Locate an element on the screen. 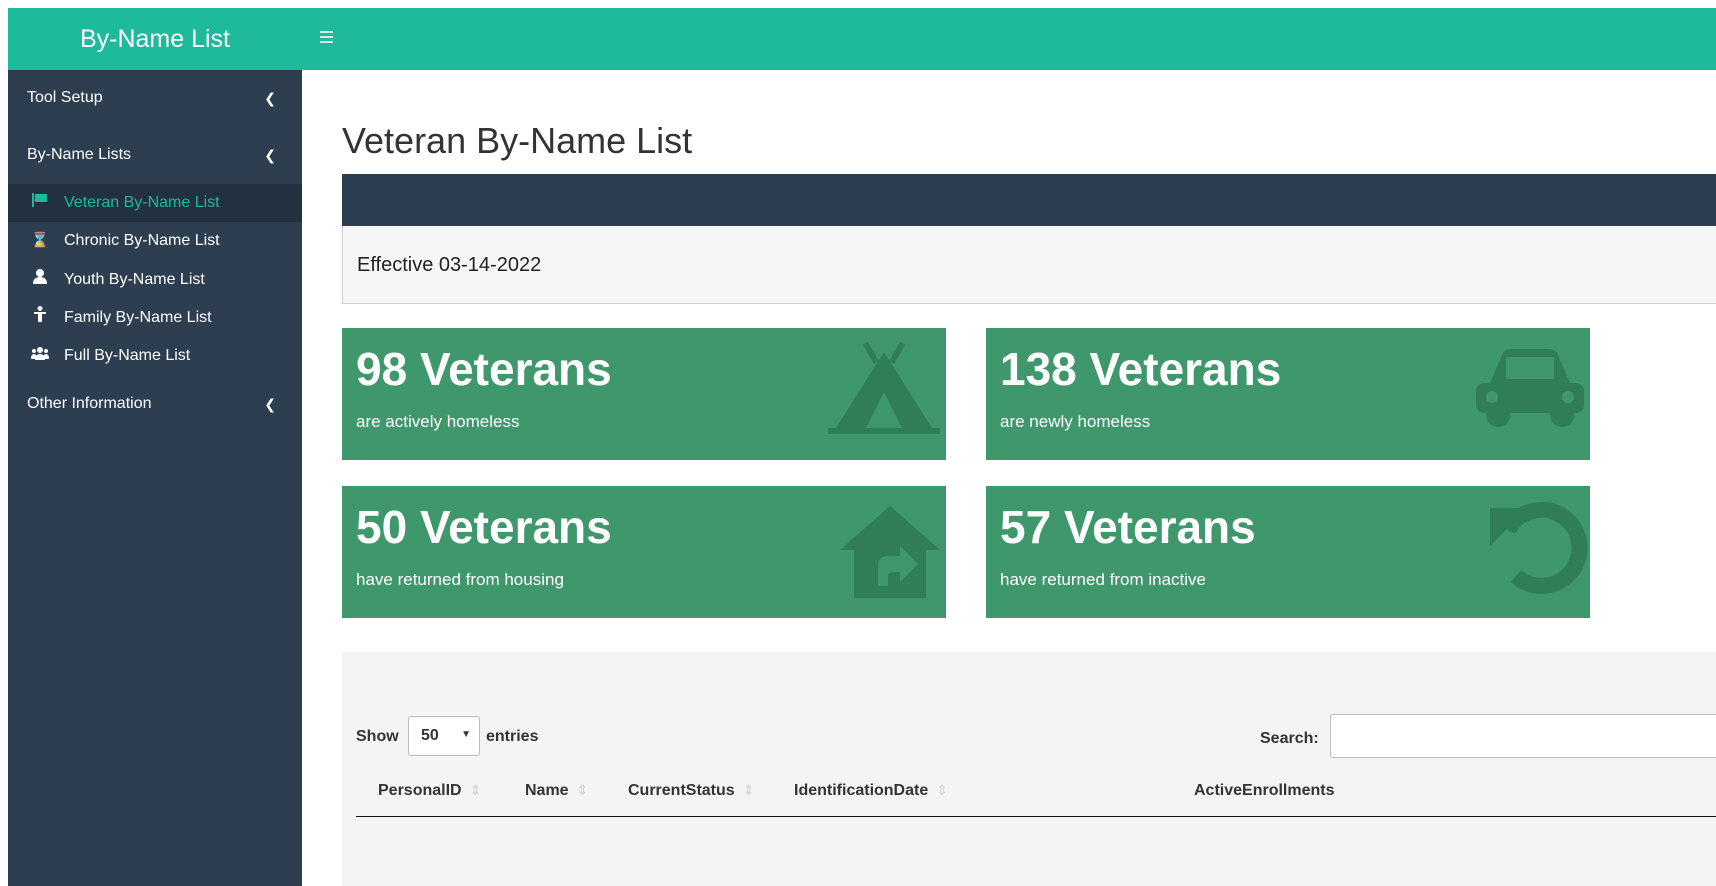  sidebar-item-chronic: ⌛ Chronic By-Name List is located at coordinates (155, 241).